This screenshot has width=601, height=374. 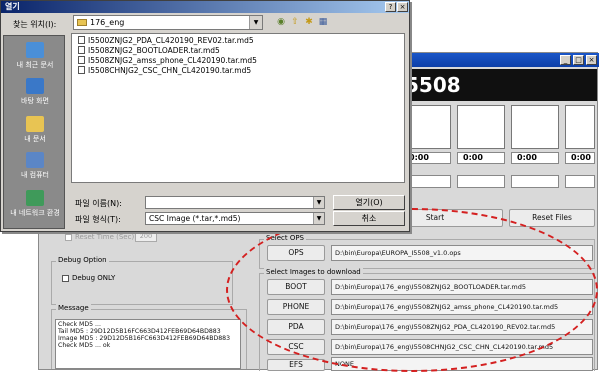 What do you see at coordinates (578, 60) in the screenshot?
I see `maximize-button: □` at bounding box center [578, 60].